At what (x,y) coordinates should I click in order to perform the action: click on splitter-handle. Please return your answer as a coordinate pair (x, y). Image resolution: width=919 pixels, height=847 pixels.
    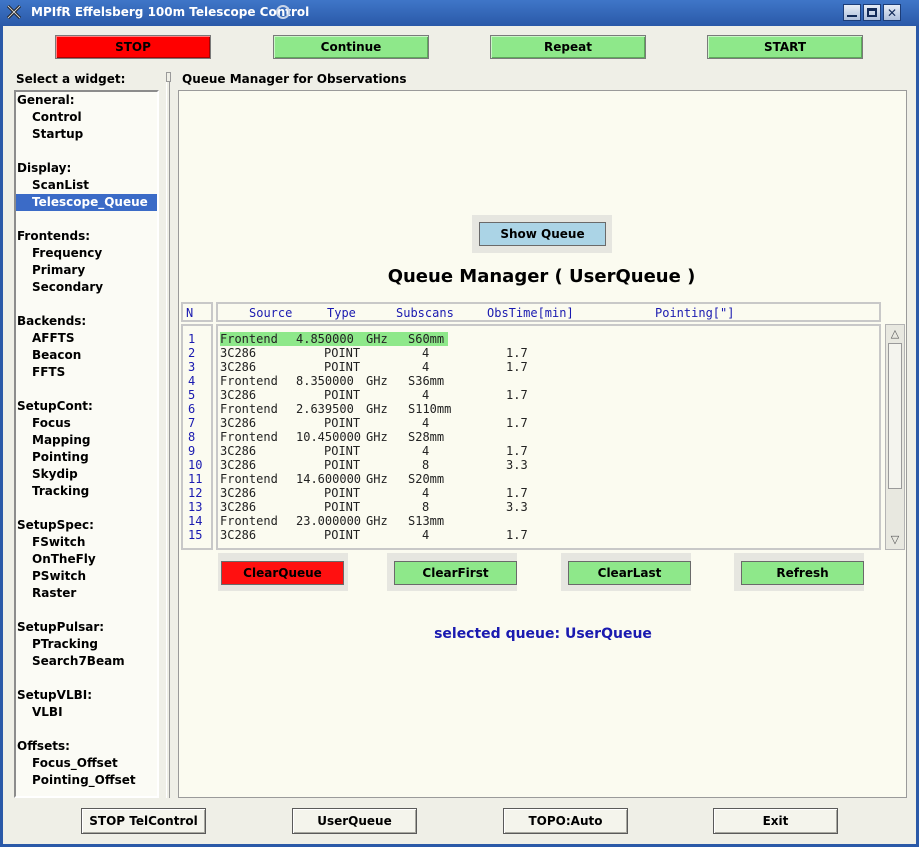
    Looking at the image, I should click on (168, 77).